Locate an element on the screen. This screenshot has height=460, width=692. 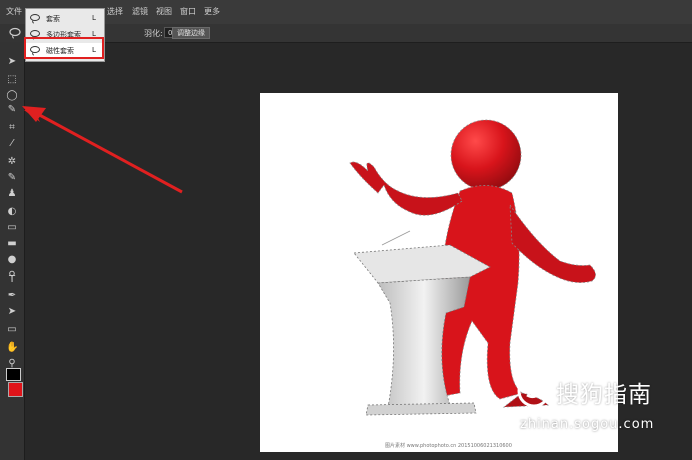
watermark-url: zhinan.sogou.com is located at coordinates (587, 424).